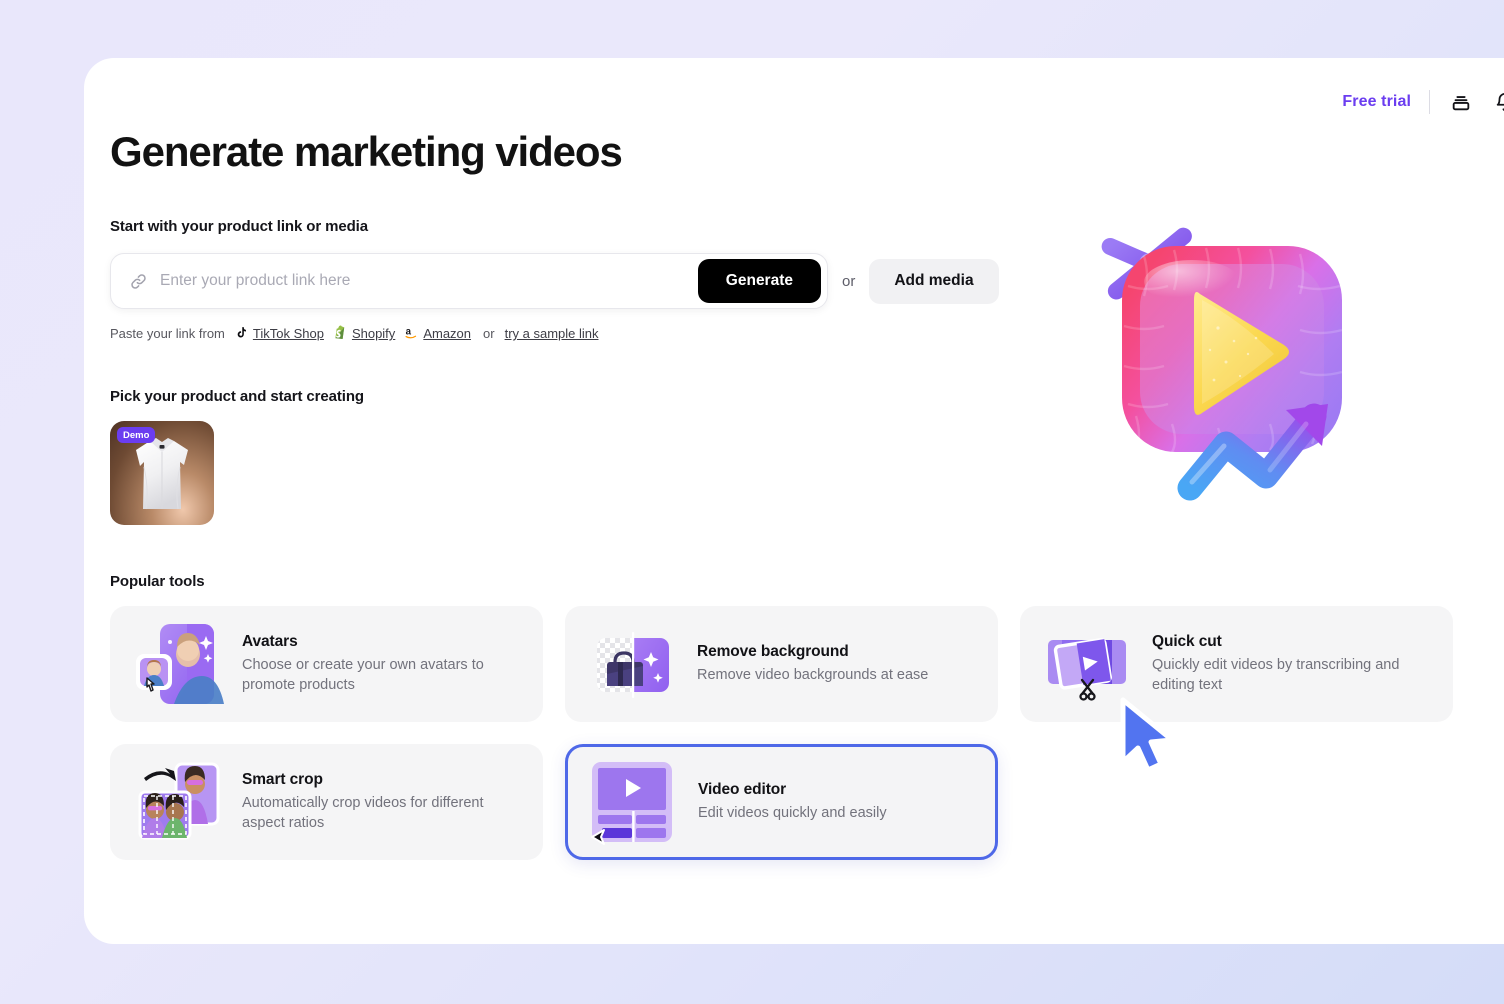 This screenshot has width=1504, height=1004. What do you see at coordinates (1429, 102) in the screenshot?
I see `header-divider` at bounding box center [1429, 102].